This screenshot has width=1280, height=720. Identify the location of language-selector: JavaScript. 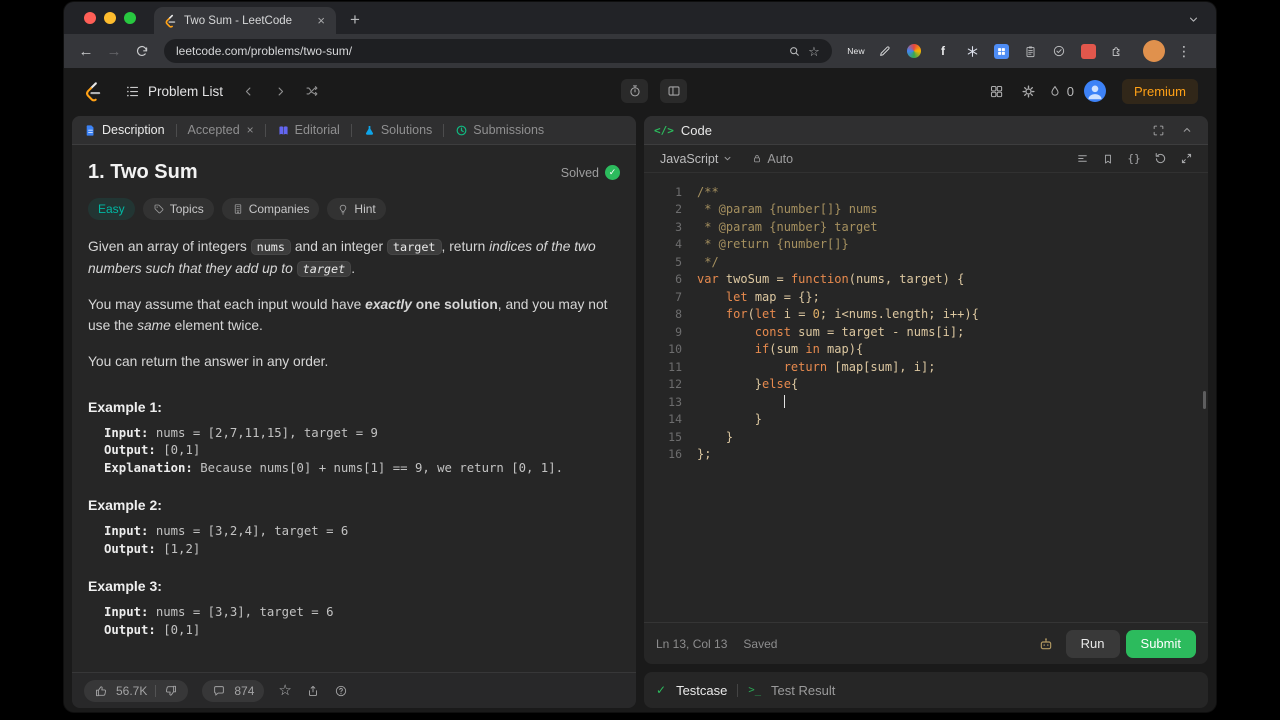
(696, 159).